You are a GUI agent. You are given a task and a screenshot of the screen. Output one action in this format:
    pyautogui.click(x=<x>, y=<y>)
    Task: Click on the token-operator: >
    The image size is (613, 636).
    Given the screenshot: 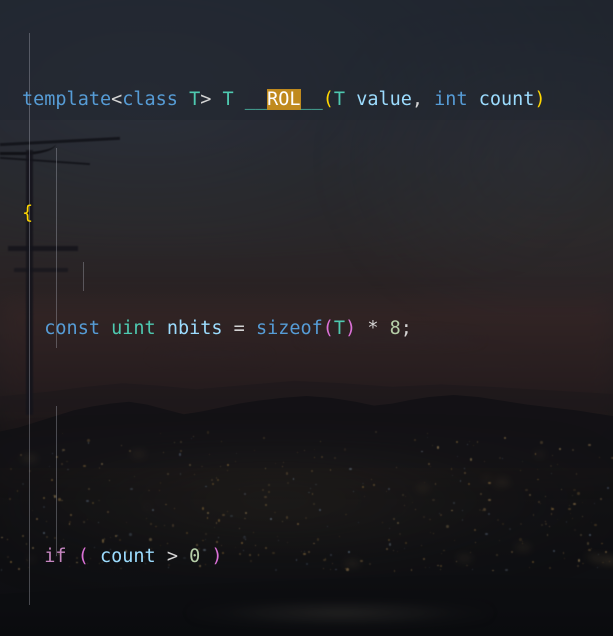 What is the action you would take?
    pyautogui.click(x=172, y=557)
    